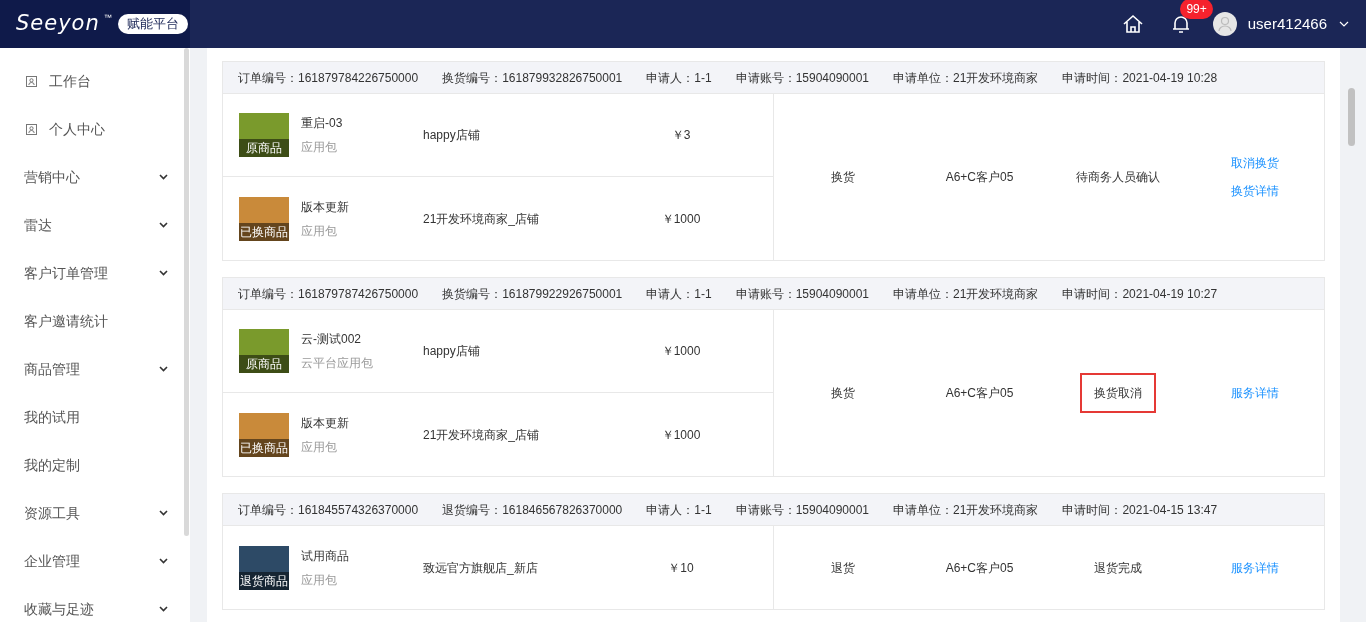  I want to click on sidebar-item: 企业管理, so click(95, 561).